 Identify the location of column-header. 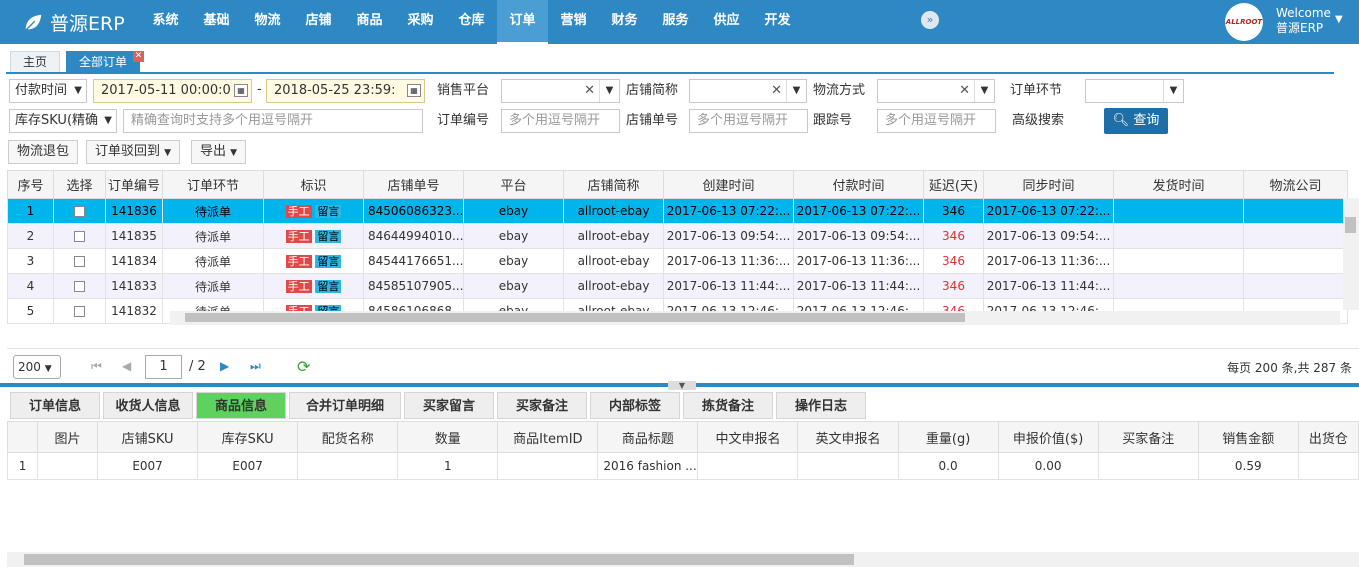
(22, 437).